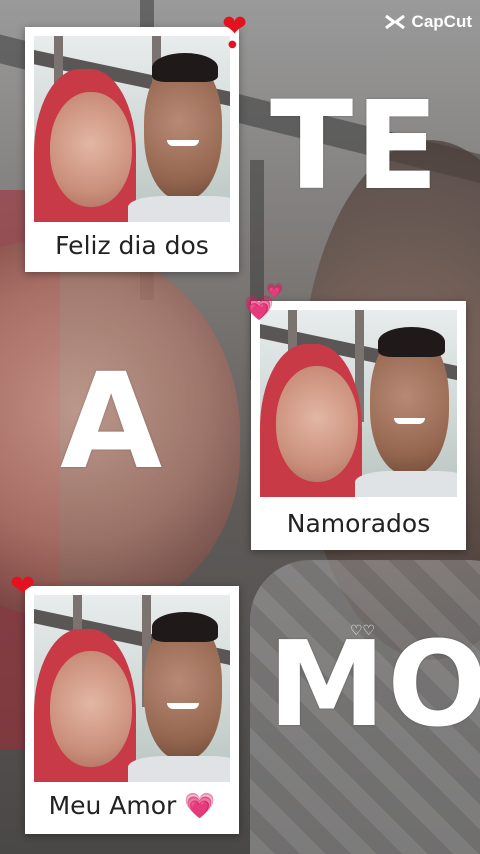  Describe the element at coordinates (358, 523) in the screenshot. I see `polaroid-caption-2: Namorados` at that location.